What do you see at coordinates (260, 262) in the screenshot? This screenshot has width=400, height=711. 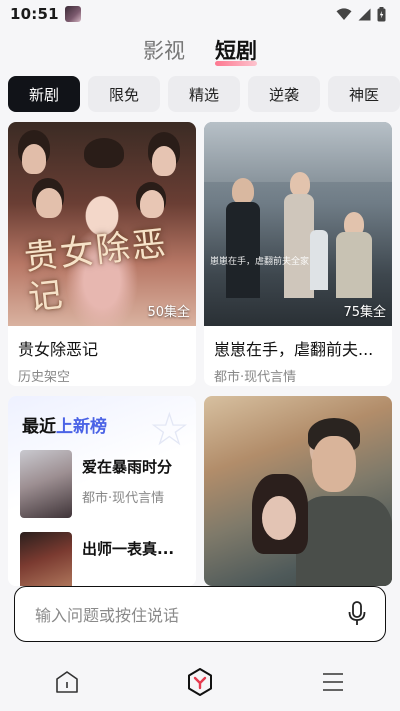 I see `poster-tagline: 崽崽在手，虐翻前夫全家` at bounding box center [260, 262].